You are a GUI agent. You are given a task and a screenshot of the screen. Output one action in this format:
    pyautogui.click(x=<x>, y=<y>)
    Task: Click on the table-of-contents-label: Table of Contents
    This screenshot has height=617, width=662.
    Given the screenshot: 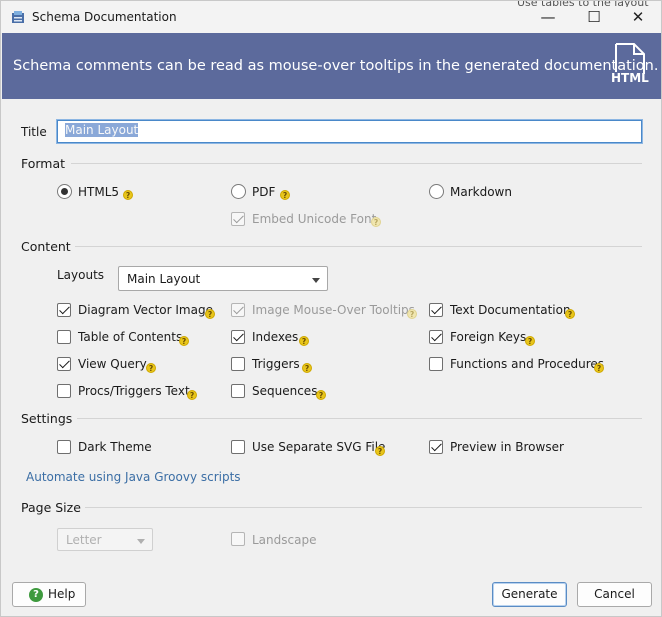 What is the action you would take?
    pyautogui.click(x=130, y=337)
    